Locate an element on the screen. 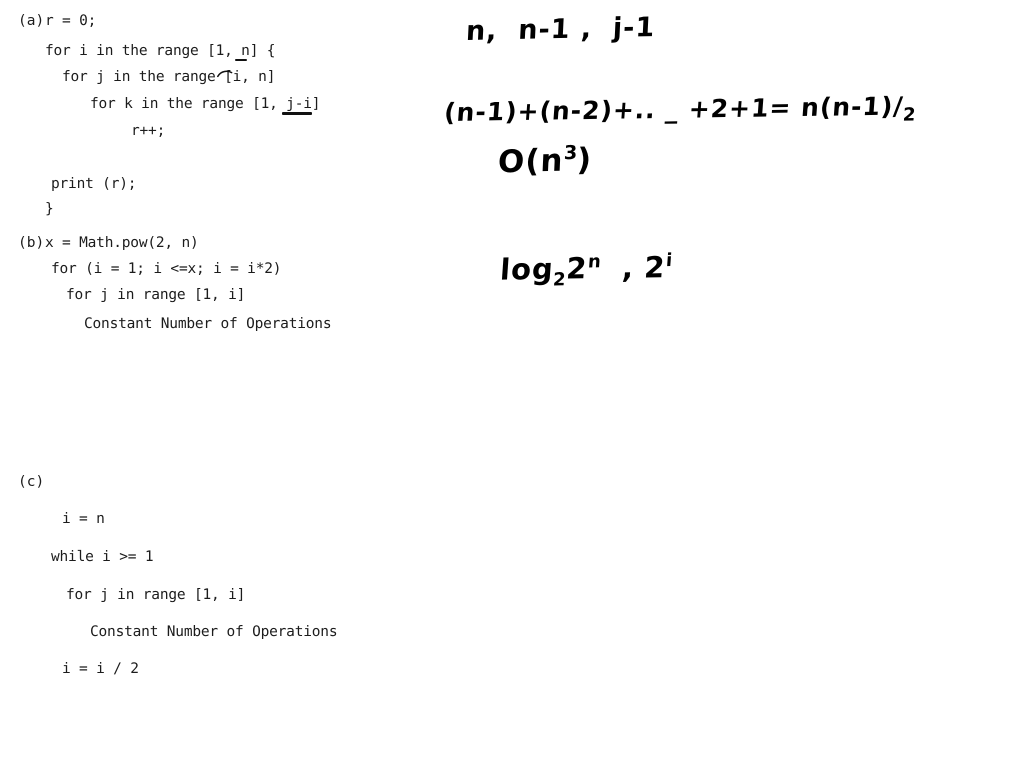 This screenshot has width=1024, height=768. part-c-label: (c) is located at coordinates (31, 482).